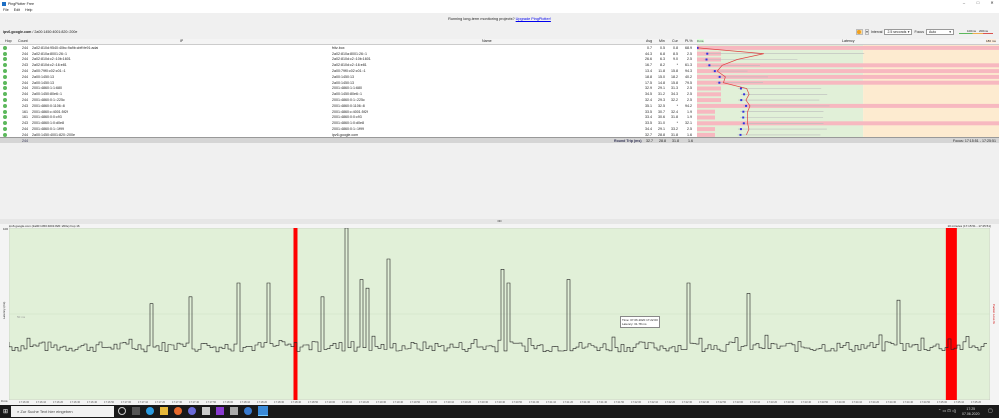 Image resolution: width=999 pixels, height=418 pixels. Describe the element at coordinates (25, 117) in the screenshot. I see `hop-count: 161` at that location.